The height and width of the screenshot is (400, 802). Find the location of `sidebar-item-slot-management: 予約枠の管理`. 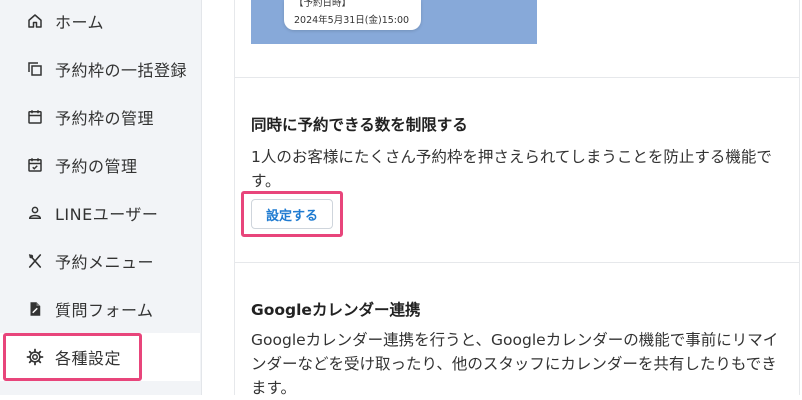

sidebar-item-slot-management: 予約枠の管理 is located at coordinates (100, 117).